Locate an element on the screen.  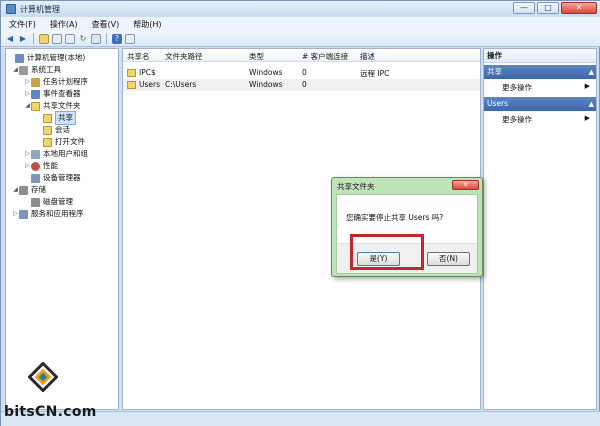
menu-bar: 文件(F) 操作(A) 查看(V) 帮助(H) is located at coordinates (300, 24).